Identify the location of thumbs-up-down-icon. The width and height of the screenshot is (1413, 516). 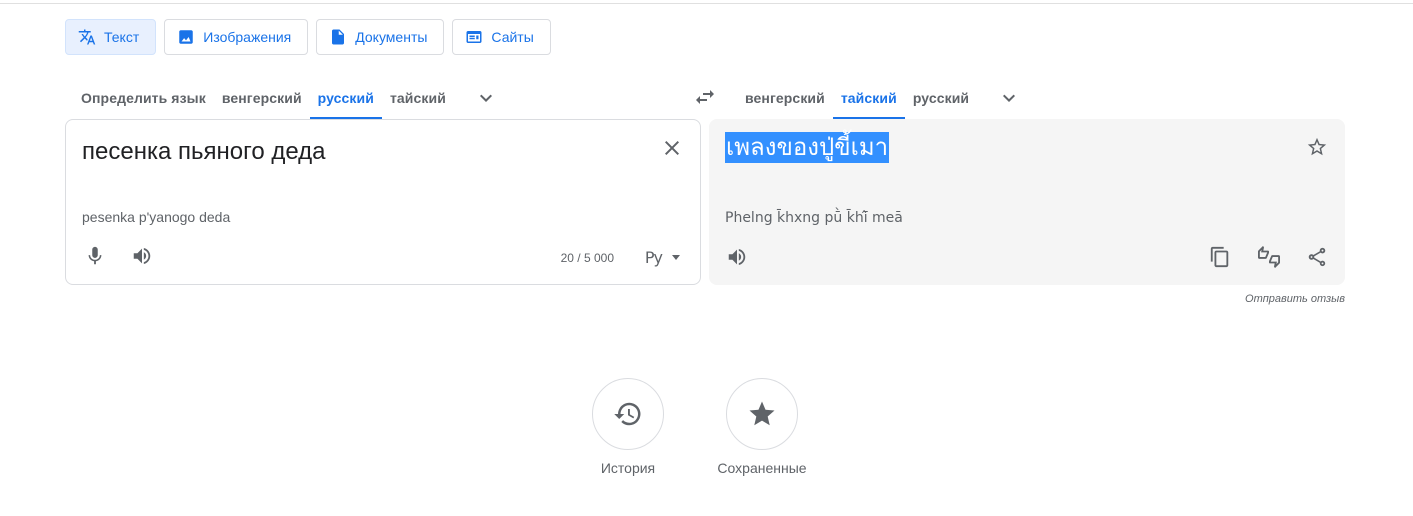
(1269, 257).